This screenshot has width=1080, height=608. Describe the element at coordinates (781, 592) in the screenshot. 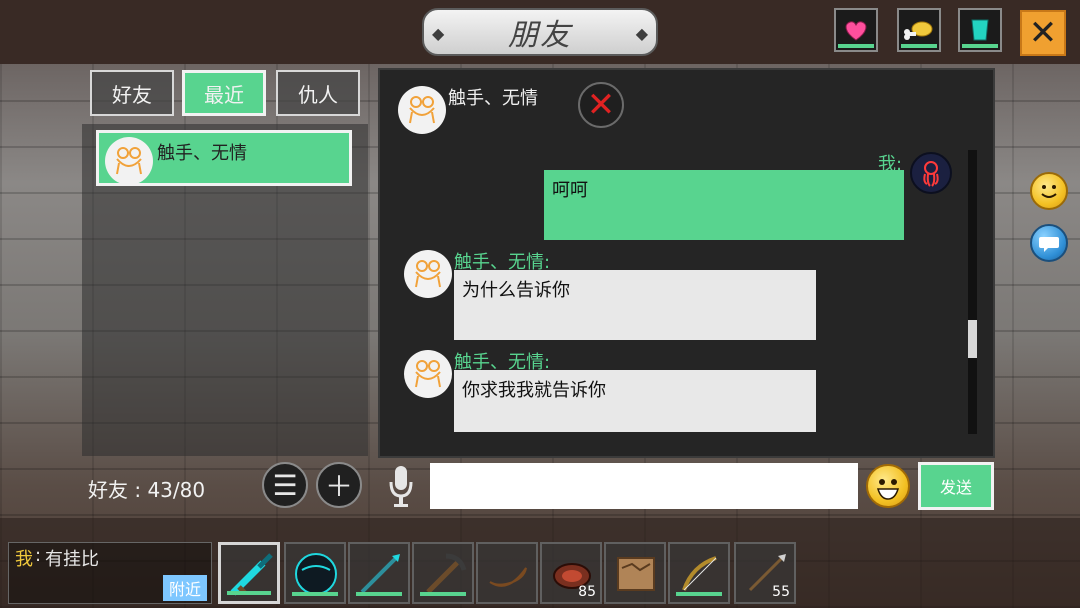

I see `item-count: 55` at that location.